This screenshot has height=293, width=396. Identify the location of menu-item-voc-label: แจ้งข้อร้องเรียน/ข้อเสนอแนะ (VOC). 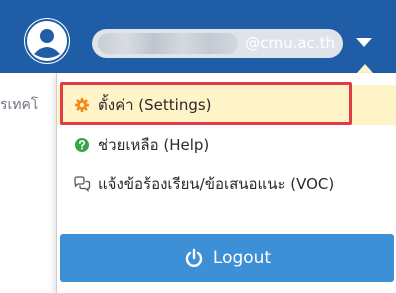
(216, 184).